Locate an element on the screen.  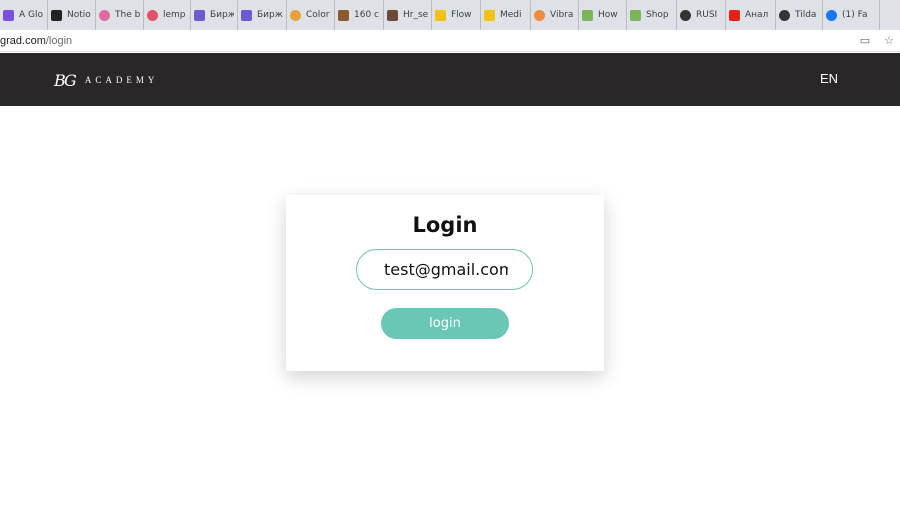
browser-tab: Hr_se is located at coordinates (408, 15).